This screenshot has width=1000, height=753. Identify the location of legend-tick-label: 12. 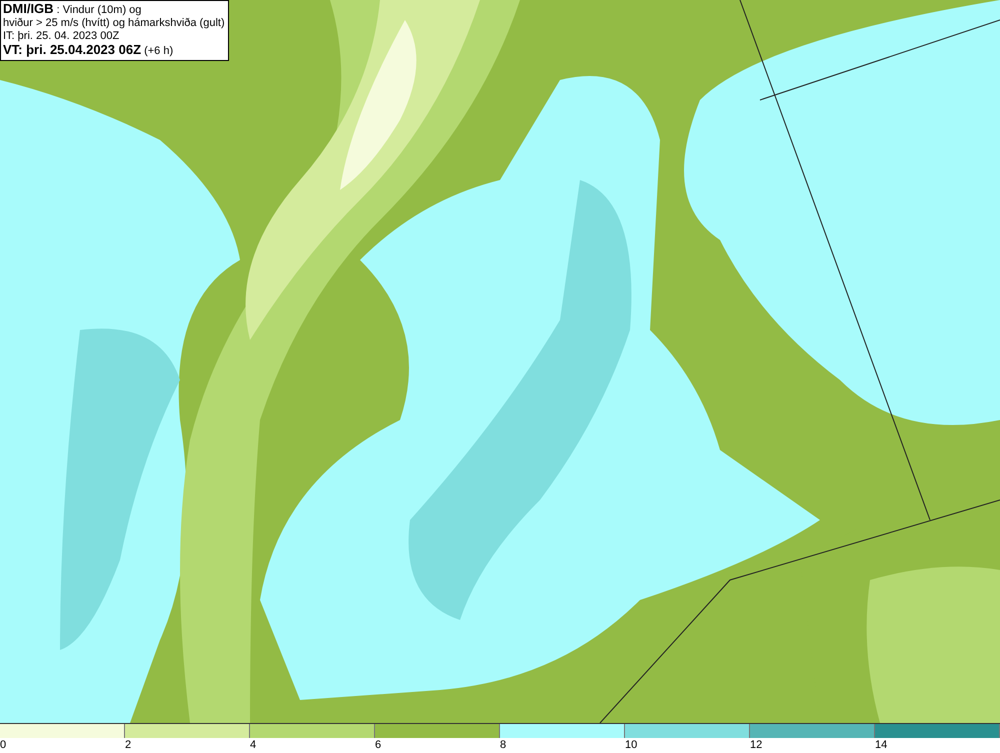
(756, 745).